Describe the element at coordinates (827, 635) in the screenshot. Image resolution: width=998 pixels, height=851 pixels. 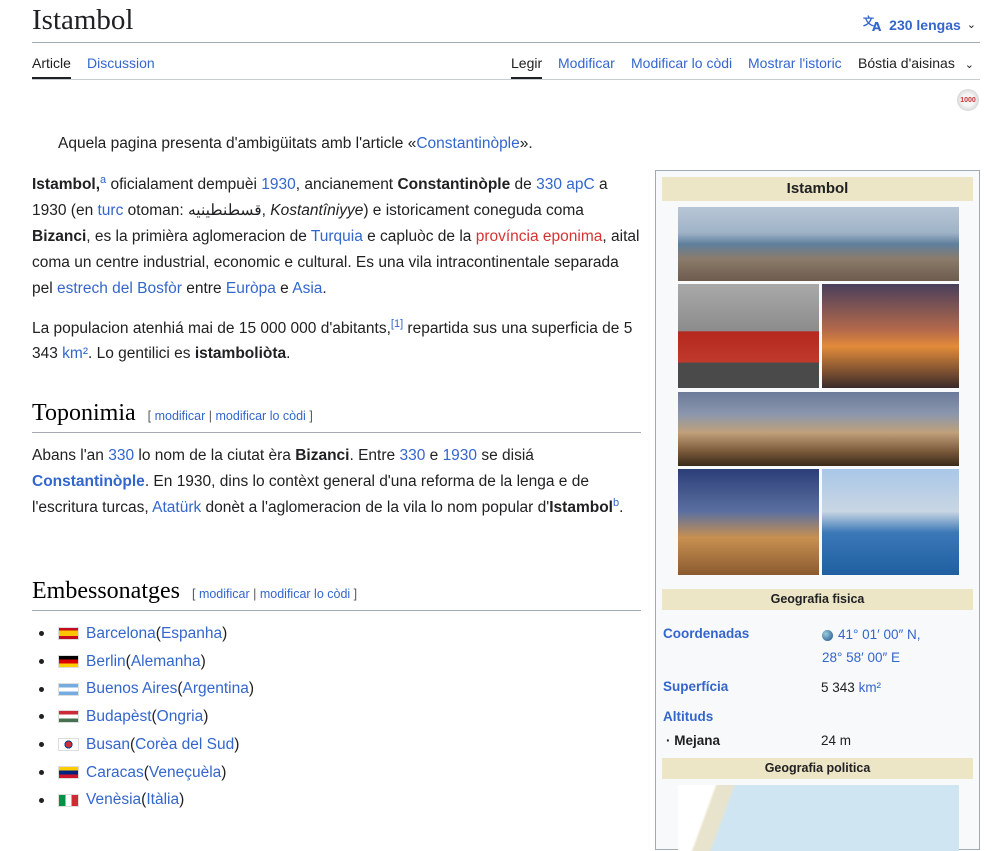
I see `globe-icon` at that location.